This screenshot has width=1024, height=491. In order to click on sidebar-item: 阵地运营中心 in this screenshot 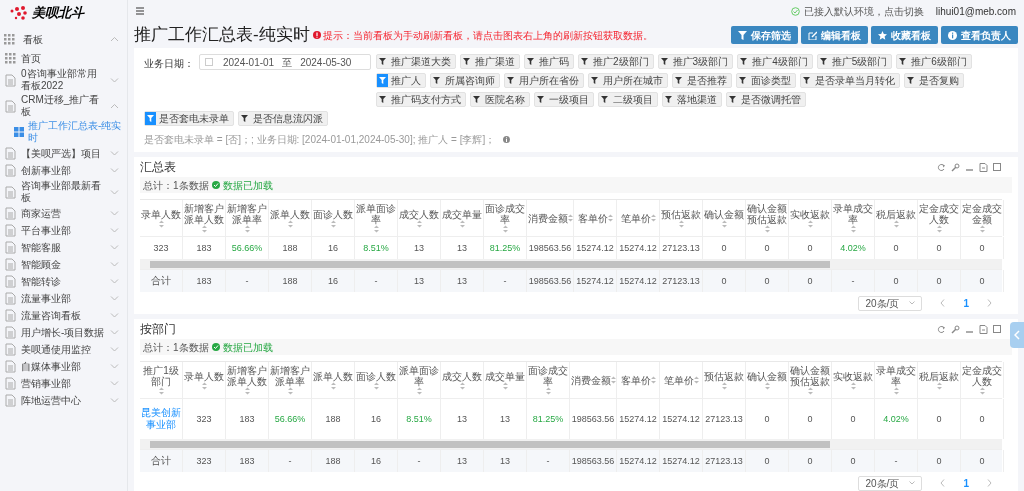, I will do `click(63, 400)`.